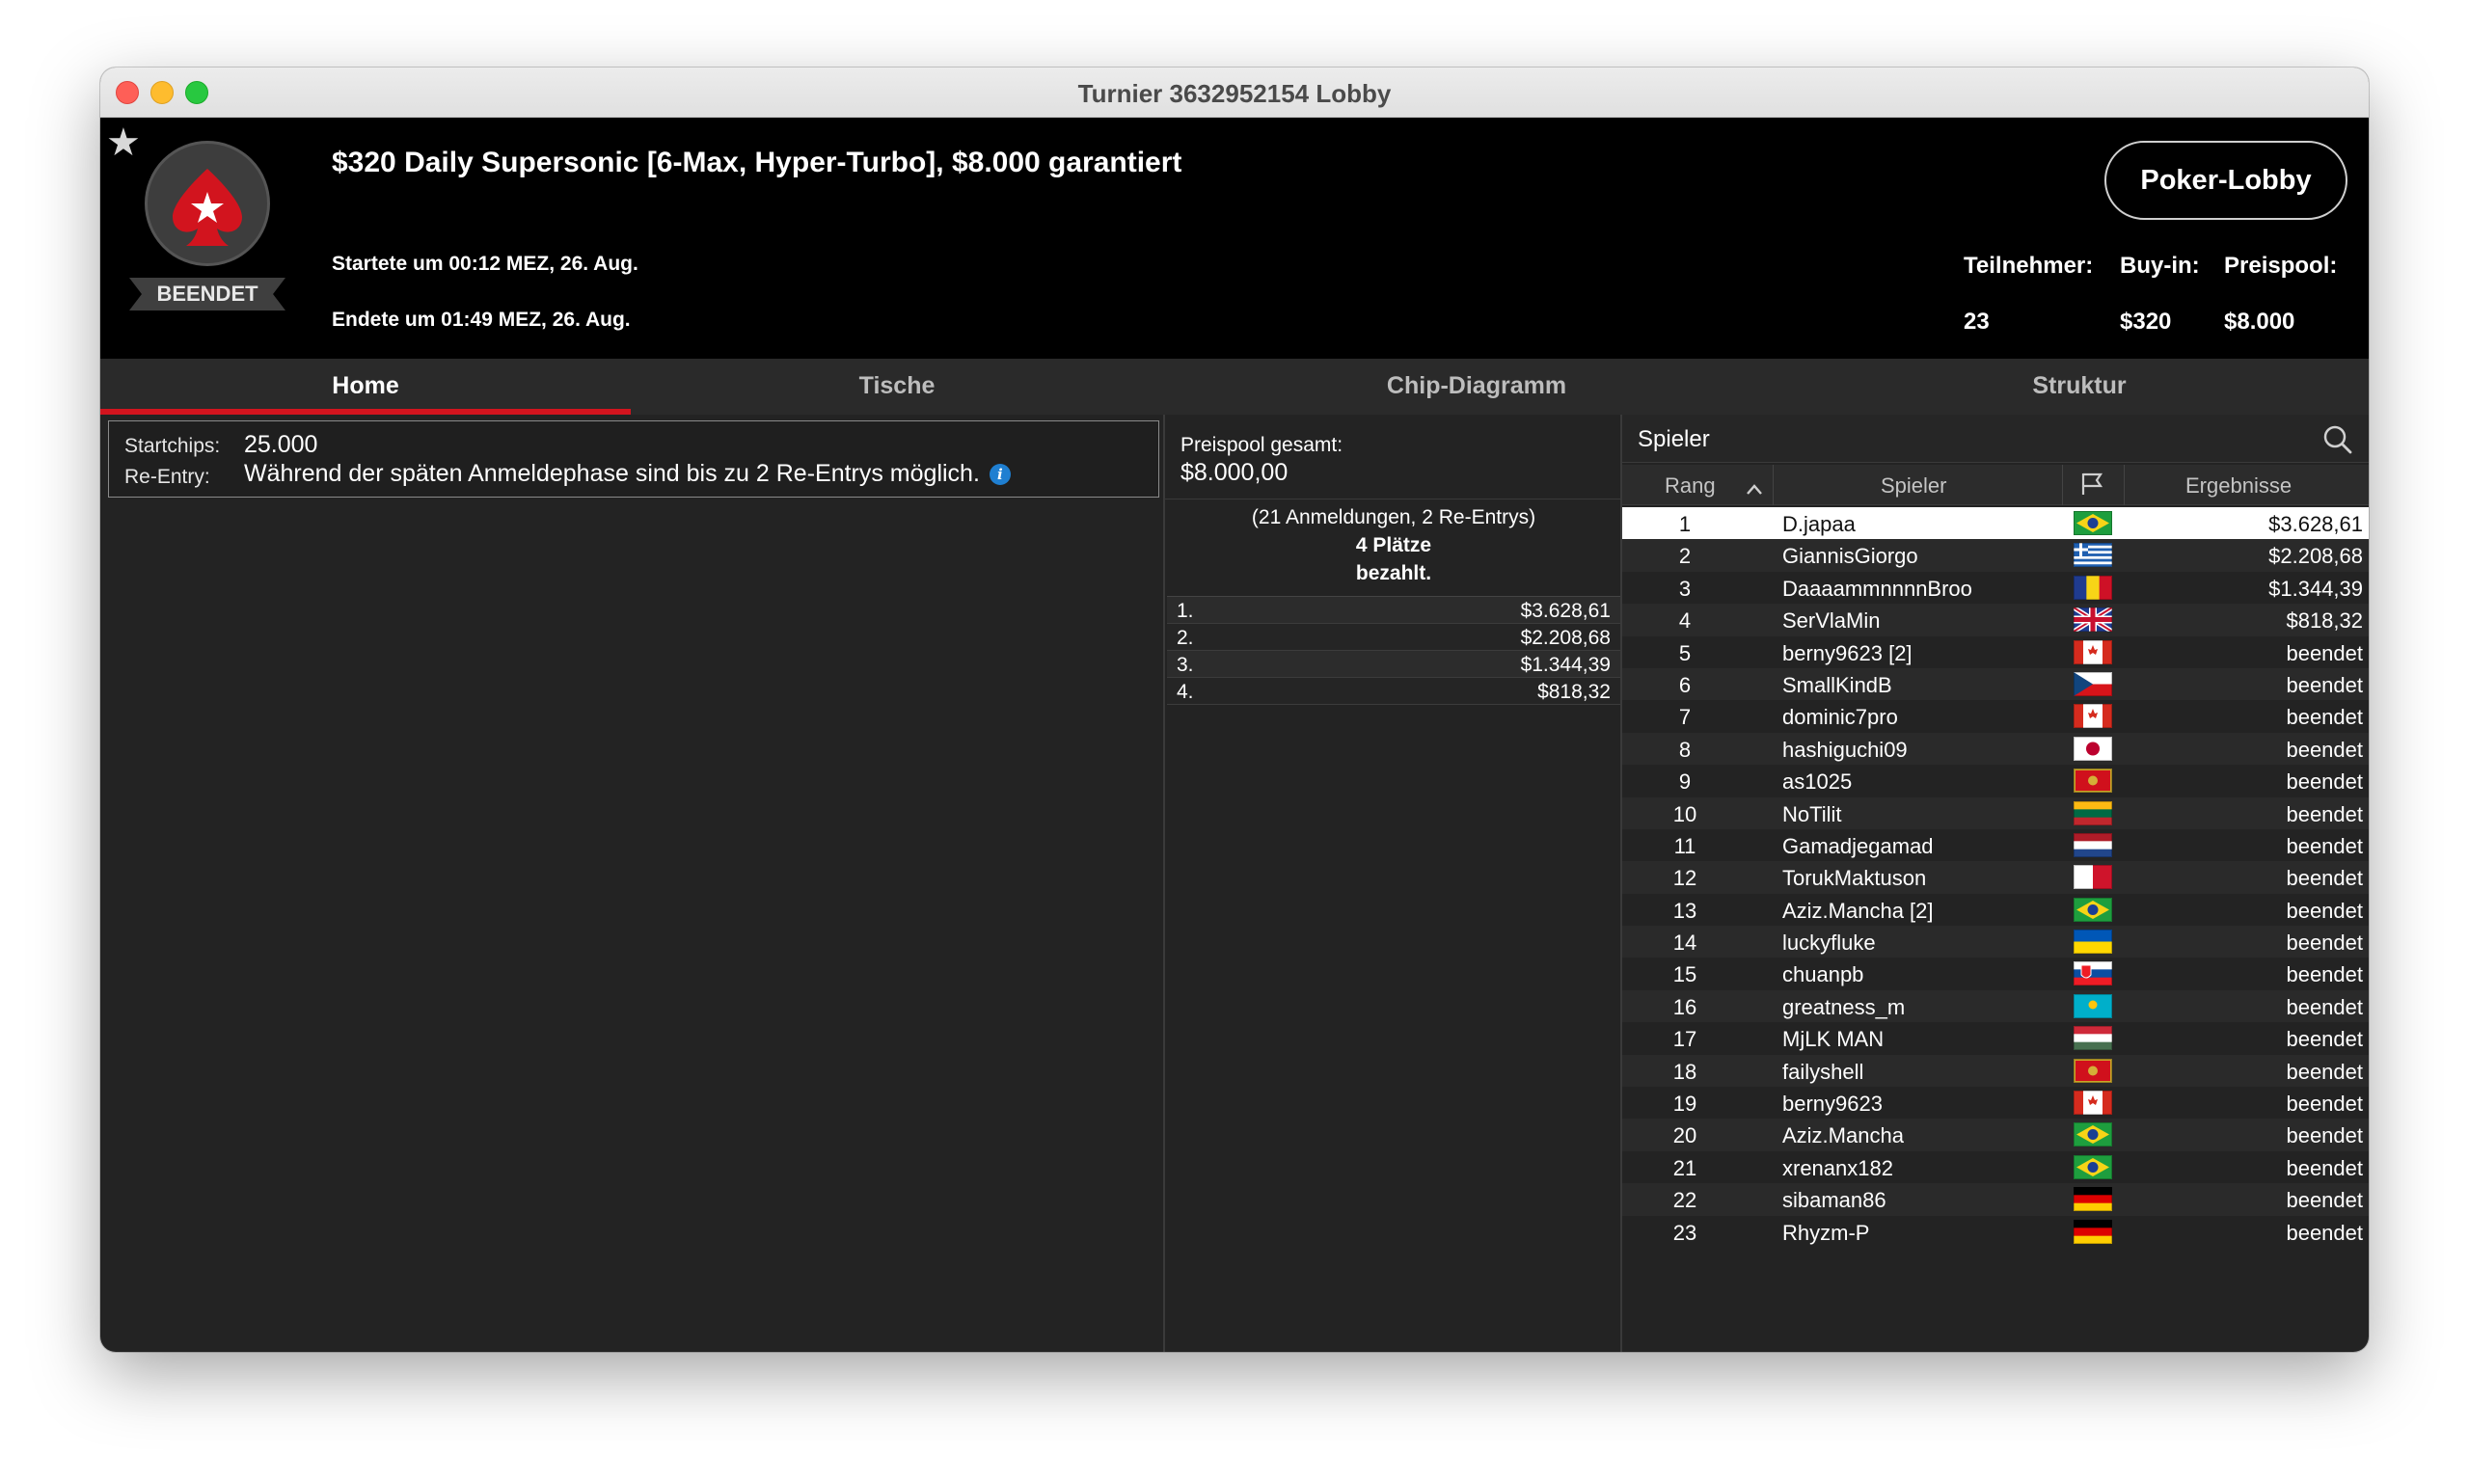  What do you see at coordinates (1674, 439) in the screenshot?
I see `players-title: Spieler` at bounding box center [1674, 439].